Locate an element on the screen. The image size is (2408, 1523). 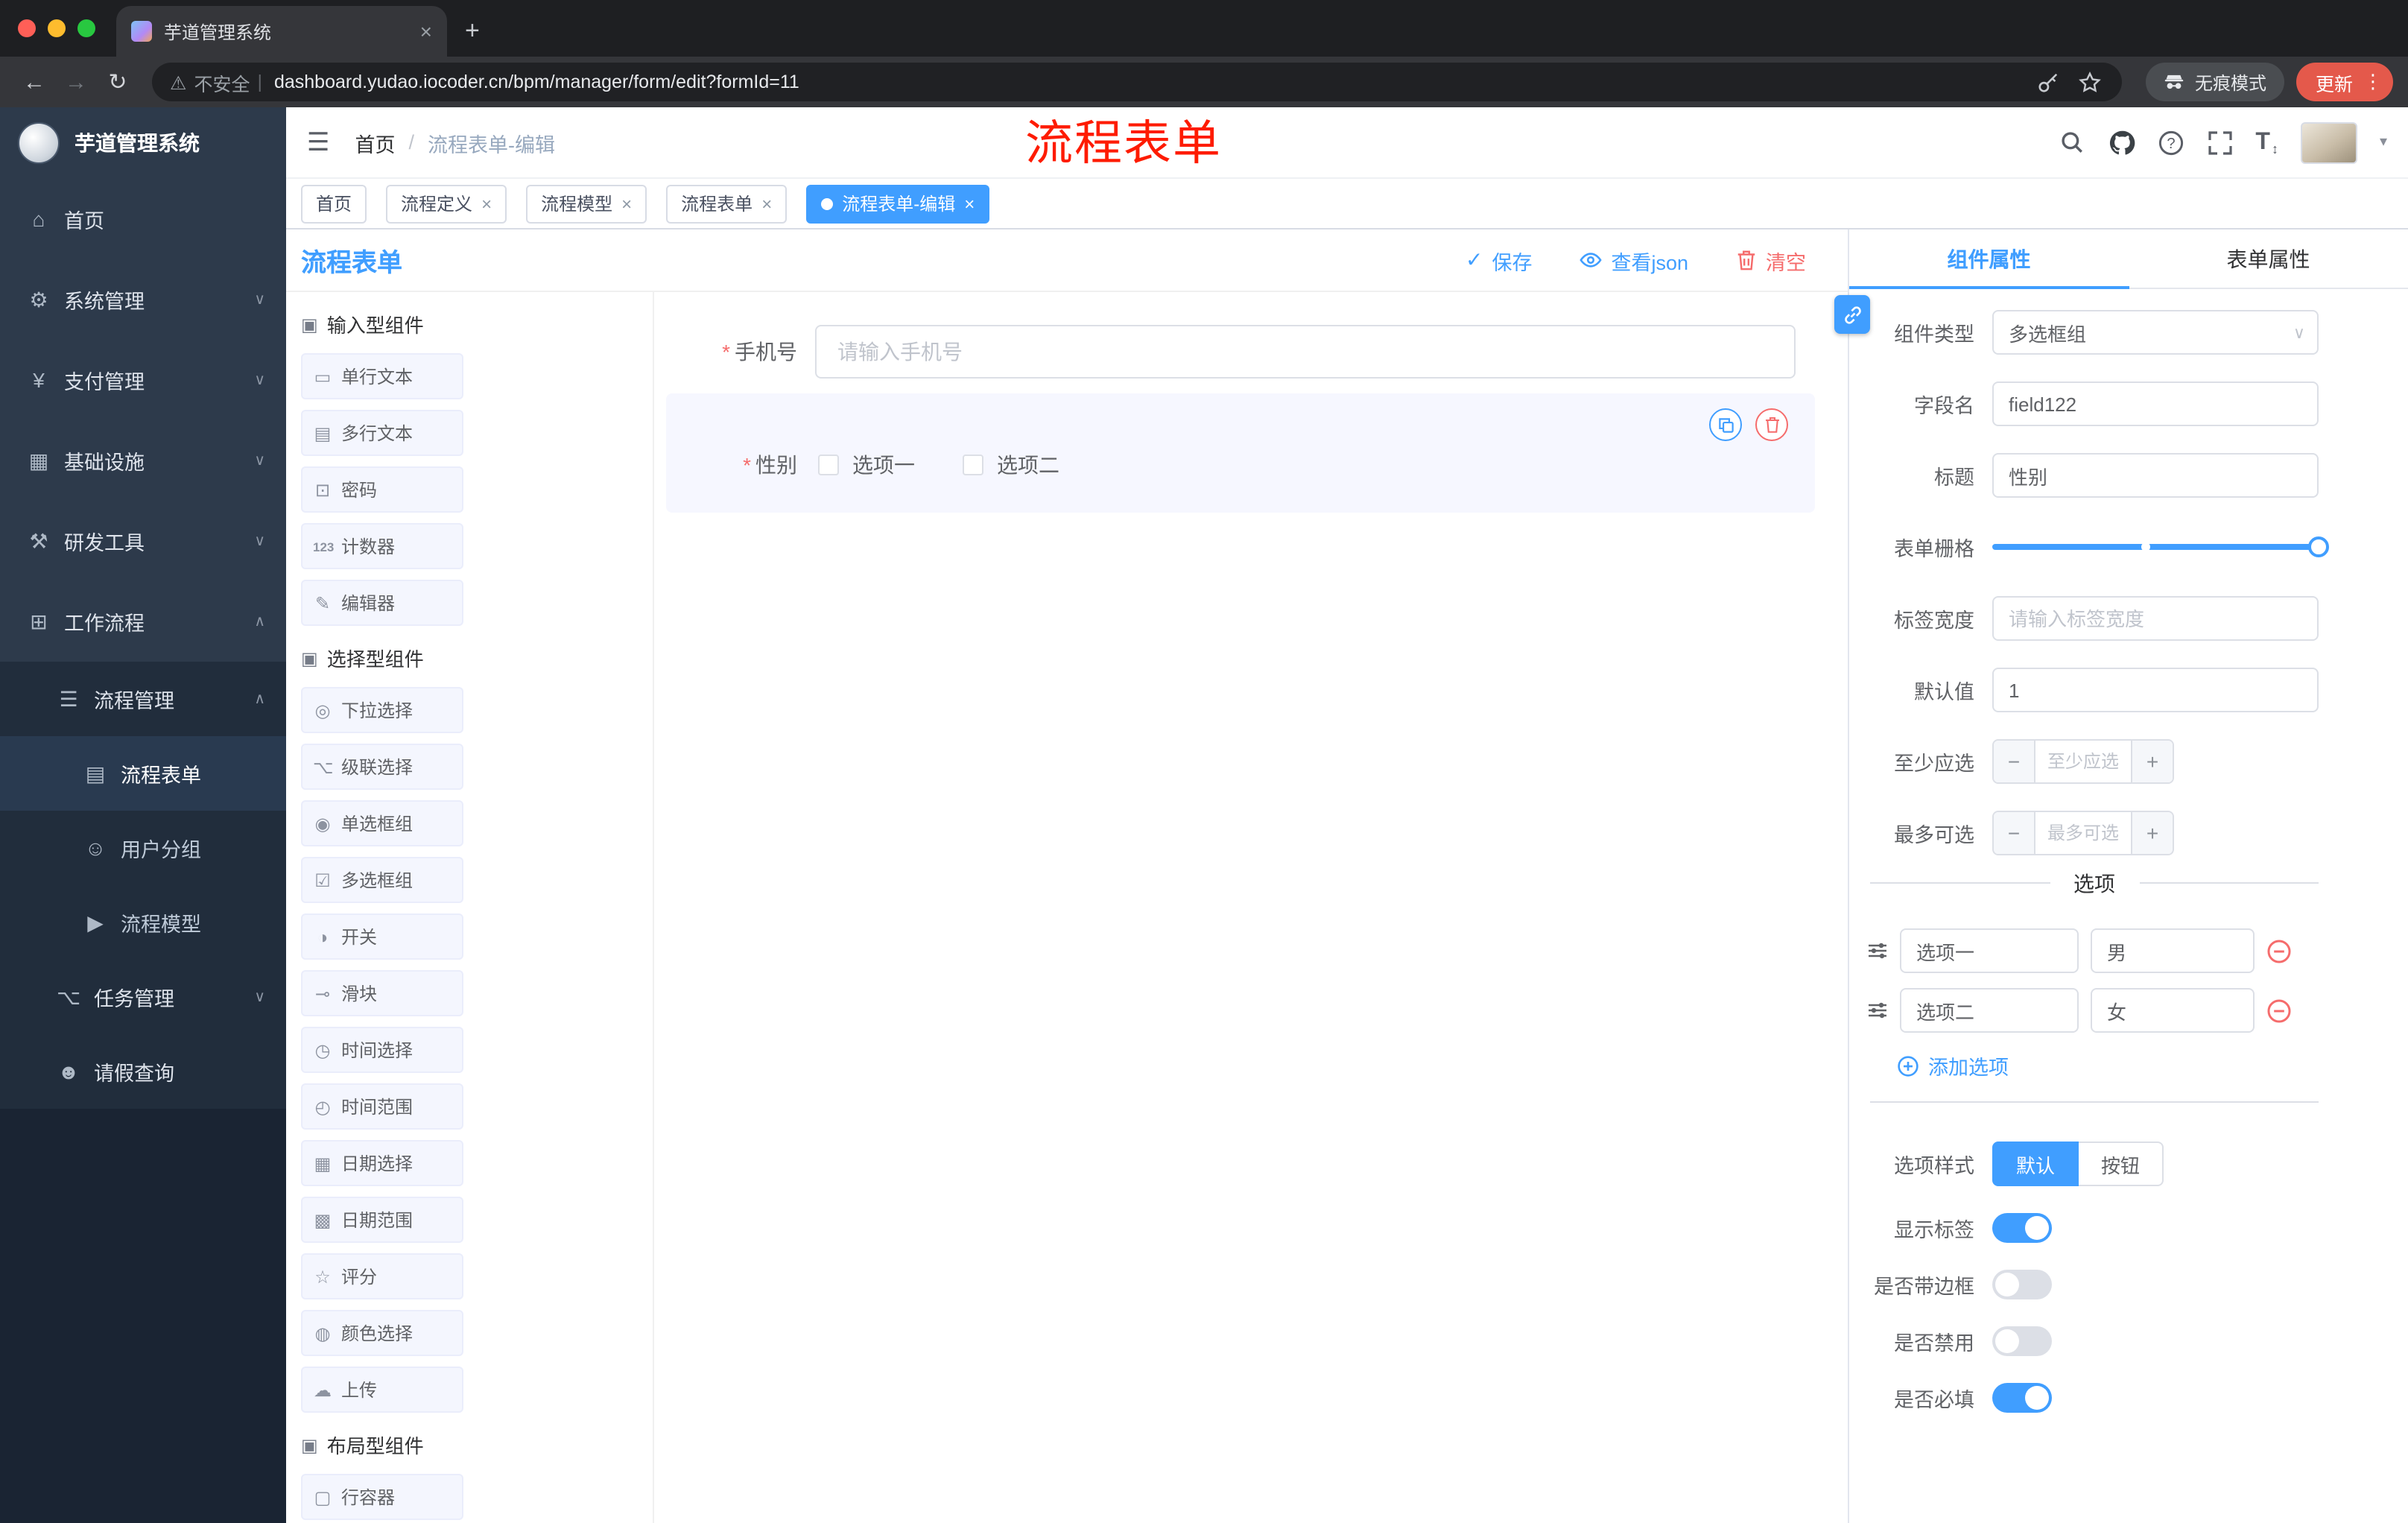
palette-item-time: ◷ 时间选择 is located at coordinates (382, 1050).